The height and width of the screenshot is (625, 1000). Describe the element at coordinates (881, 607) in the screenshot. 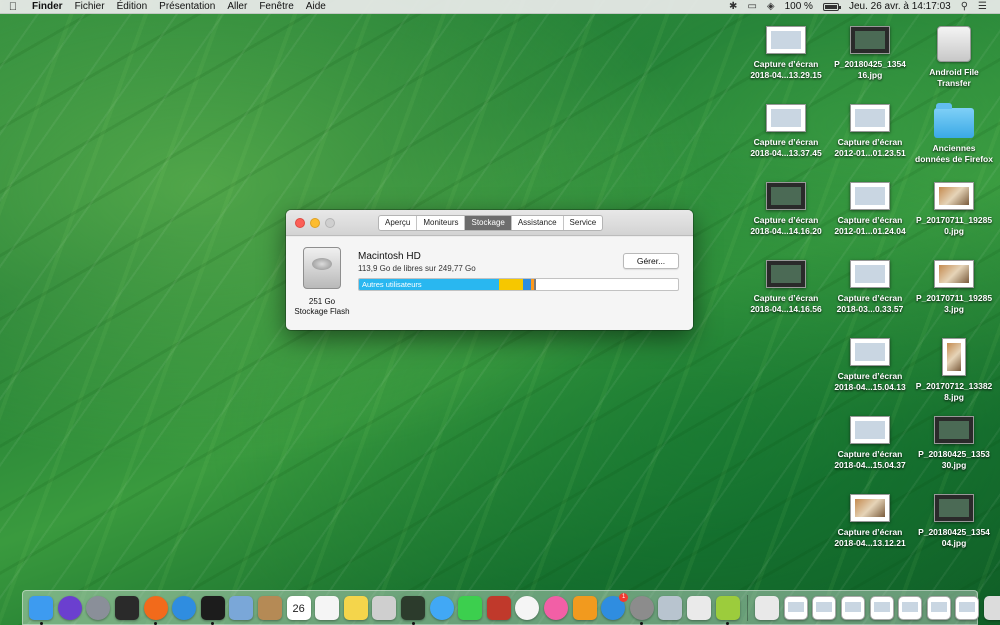

I see `dock-recent-doc-4-icon` at that location.